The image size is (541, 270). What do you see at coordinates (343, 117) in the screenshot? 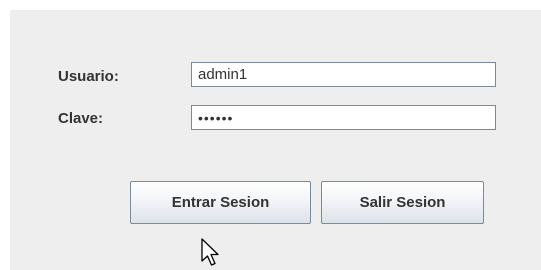
I see `password-field` at bounding box center [343, 117].